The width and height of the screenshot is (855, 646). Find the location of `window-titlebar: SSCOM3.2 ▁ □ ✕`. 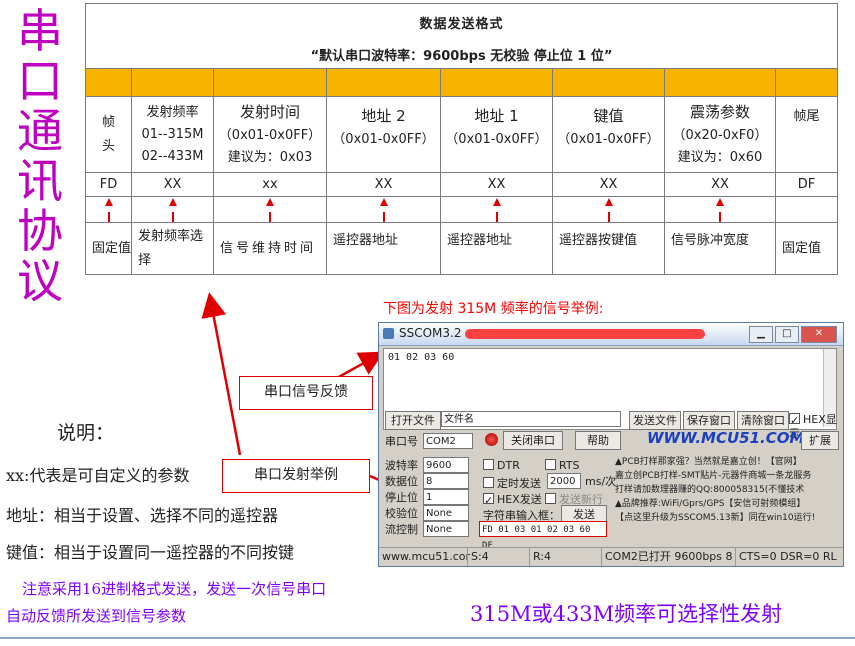

window-titlebar: SSCOM3.2 ▁ □ ✕ is located at coordinates (611, 334).